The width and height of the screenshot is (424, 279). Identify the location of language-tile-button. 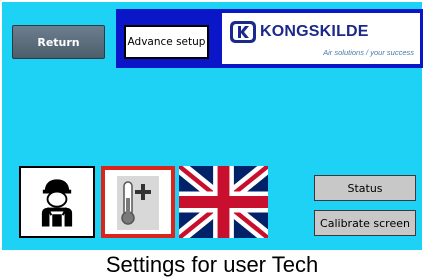
(223, 202).